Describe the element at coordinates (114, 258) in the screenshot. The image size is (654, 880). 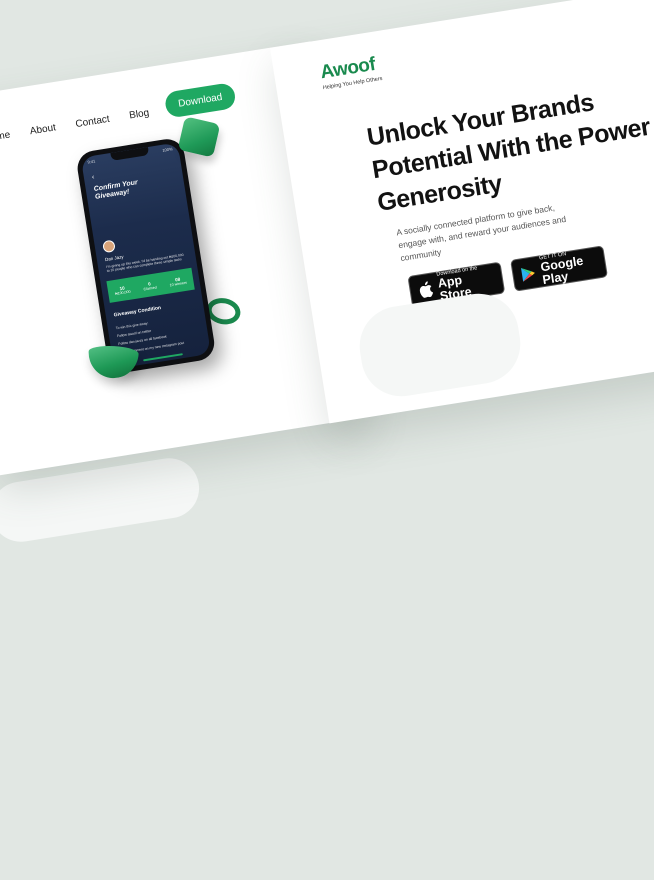
I see `user-name: Dan Jazy` at that location.